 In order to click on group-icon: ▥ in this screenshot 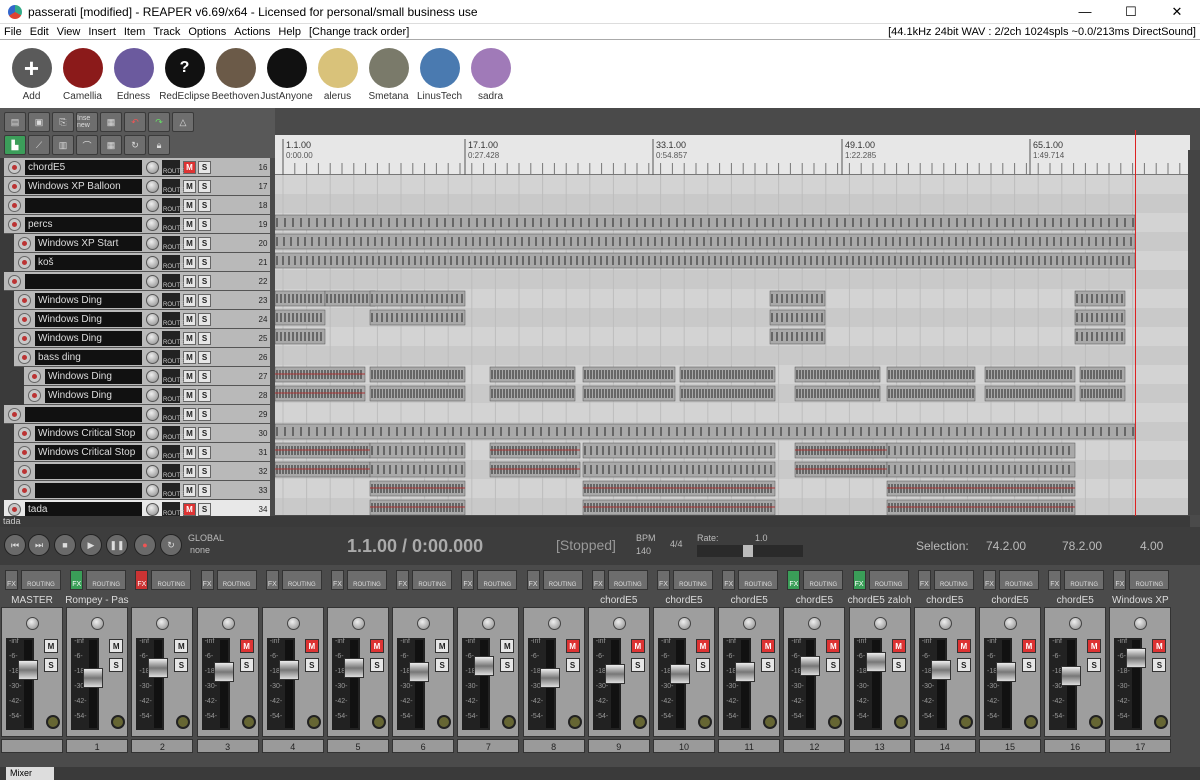, I will do `click(63, 145)`.